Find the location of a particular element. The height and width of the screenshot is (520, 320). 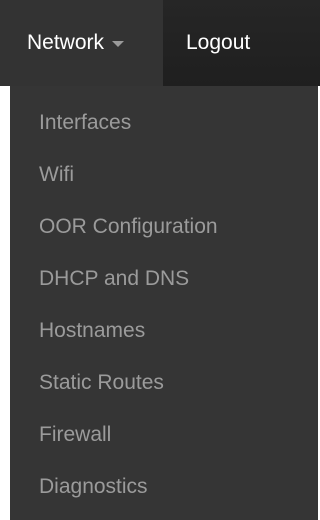

caret-down-icon is located at coordinates (118, 44).